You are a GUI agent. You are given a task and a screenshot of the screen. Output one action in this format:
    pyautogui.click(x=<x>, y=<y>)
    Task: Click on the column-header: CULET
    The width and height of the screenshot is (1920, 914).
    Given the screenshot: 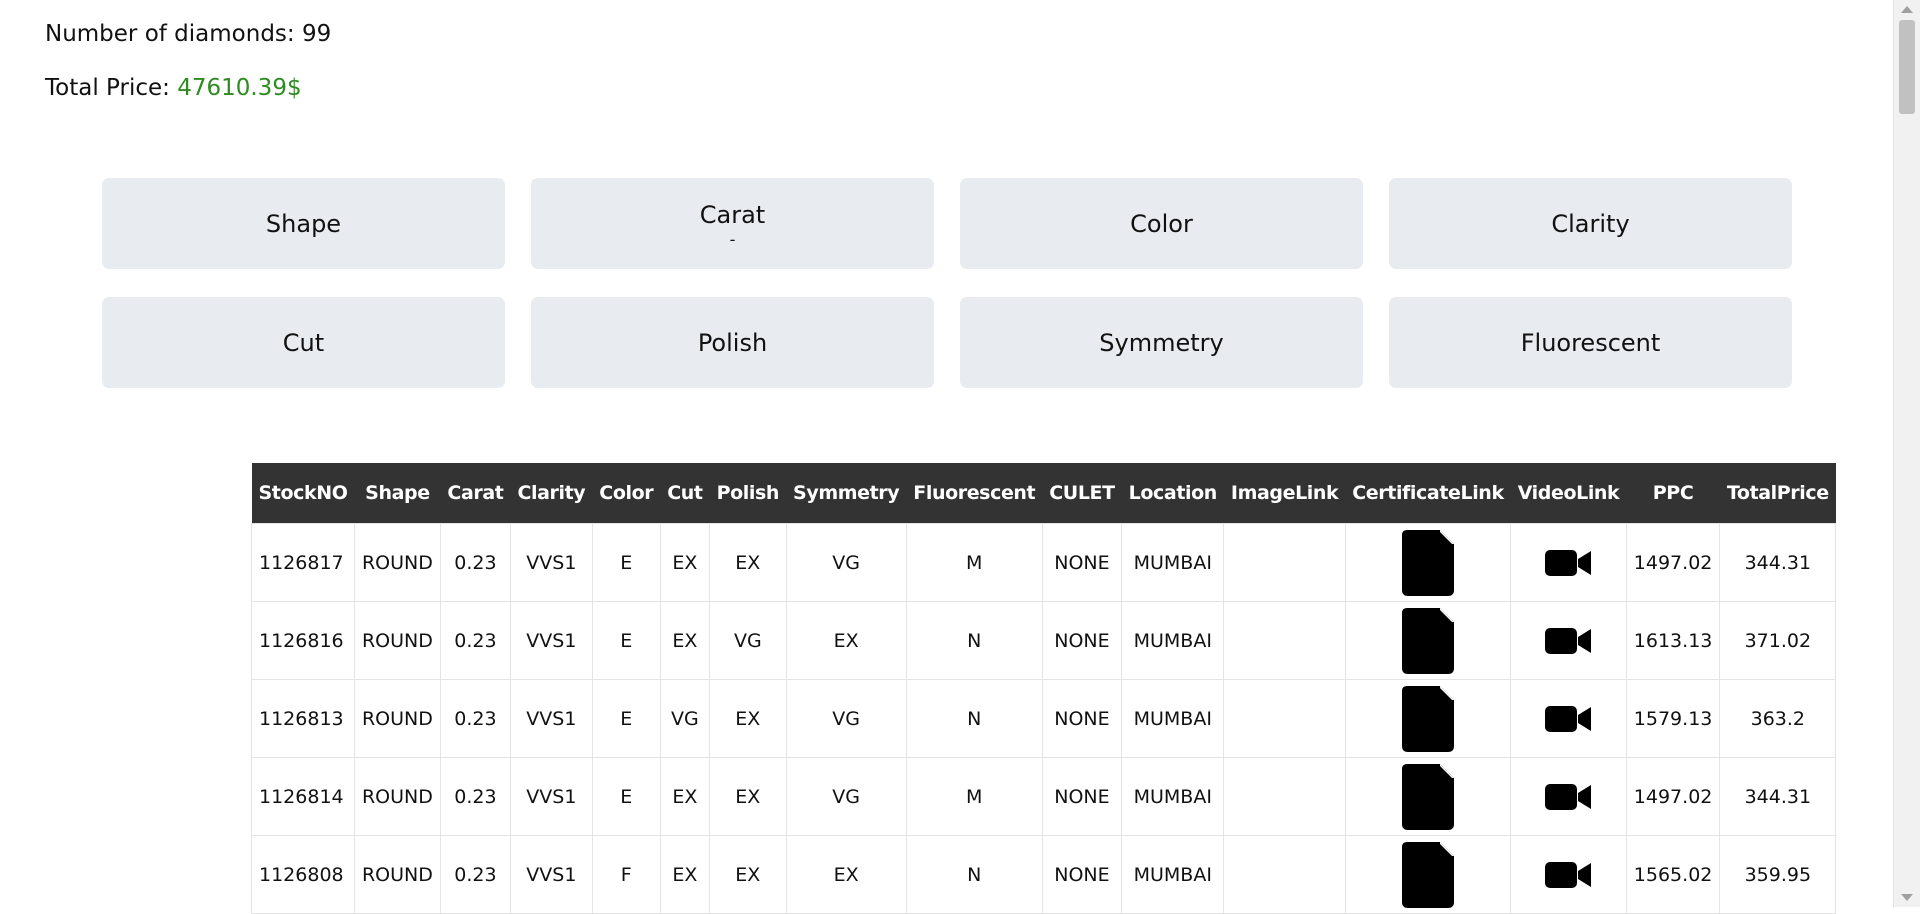 What is the action you would take?
    pyautogui.click(x=1082, y=493)
    